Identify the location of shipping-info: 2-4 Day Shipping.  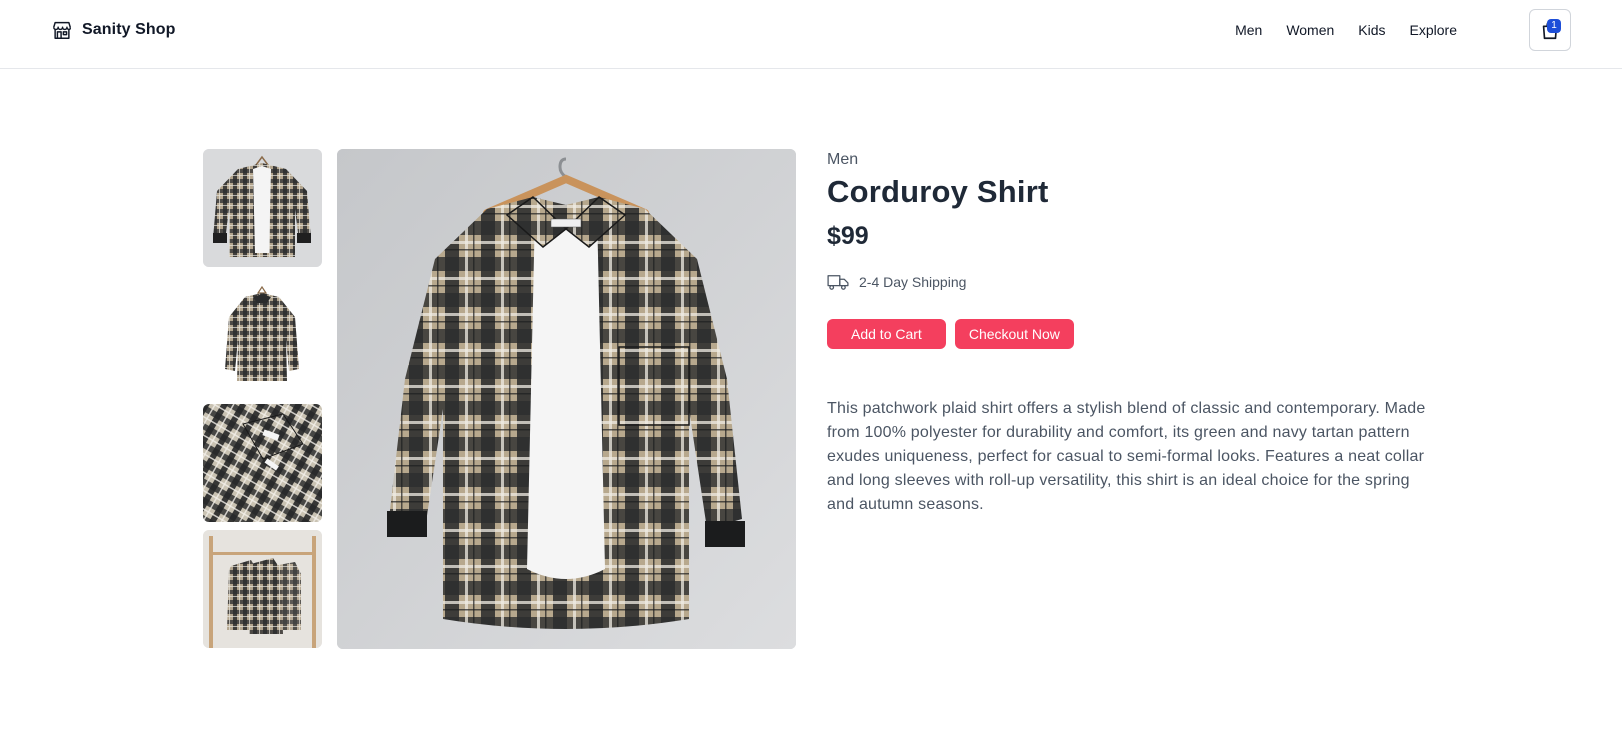
(896, 282).